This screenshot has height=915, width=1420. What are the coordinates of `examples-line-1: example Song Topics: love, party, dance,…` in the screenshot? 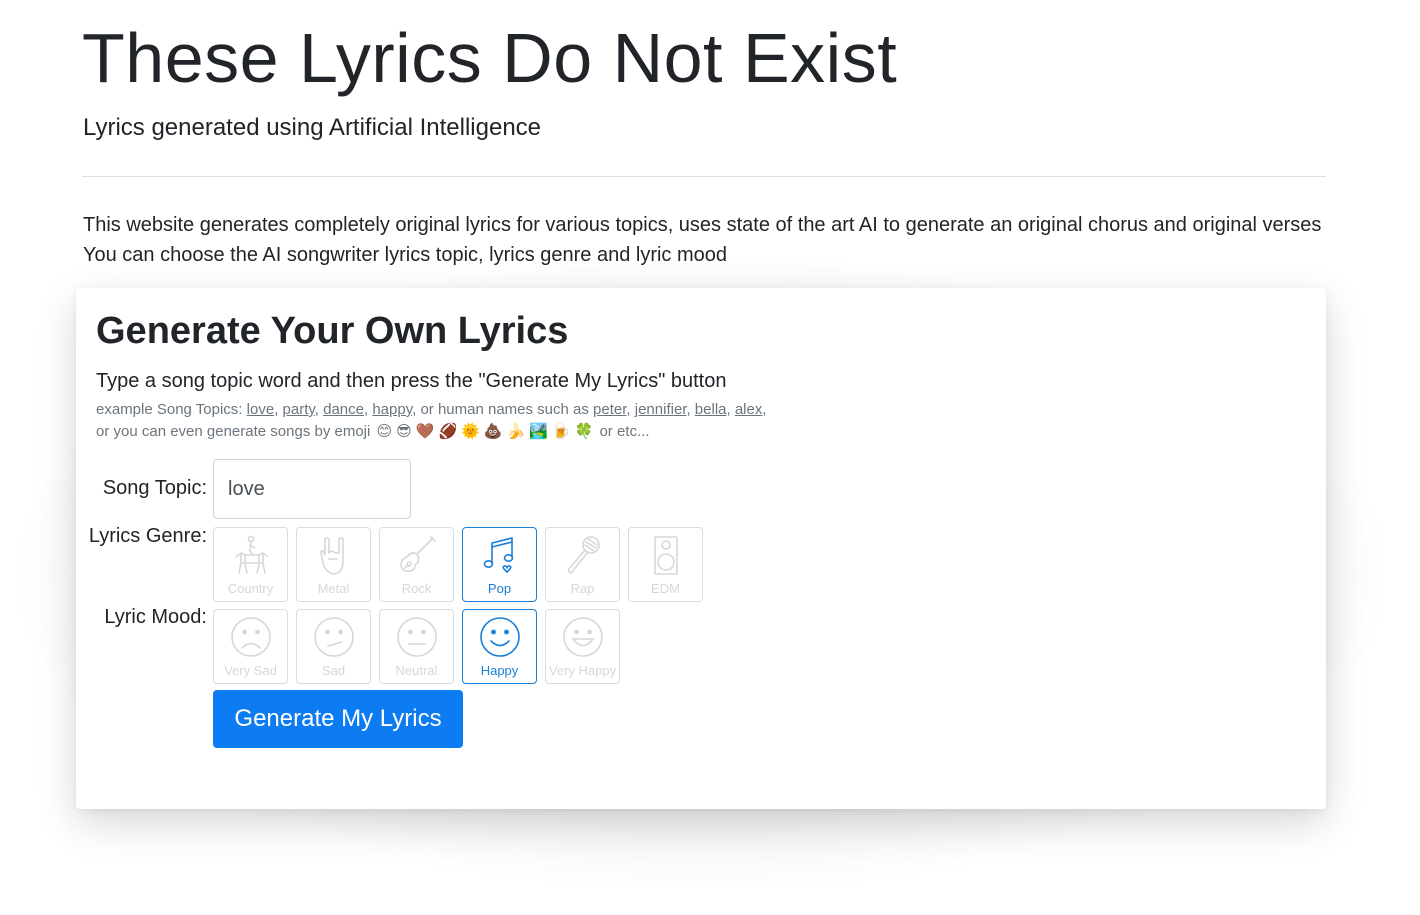 It's located at (431, 409).